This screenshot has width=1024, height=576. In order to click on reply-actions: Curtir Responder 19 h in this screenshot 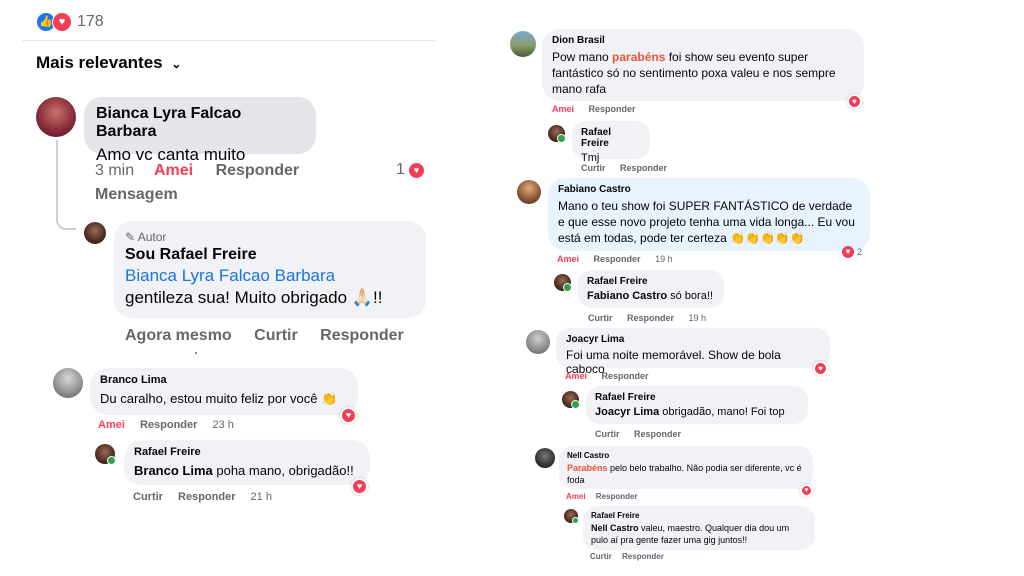, I will do `click(653, 318)`.